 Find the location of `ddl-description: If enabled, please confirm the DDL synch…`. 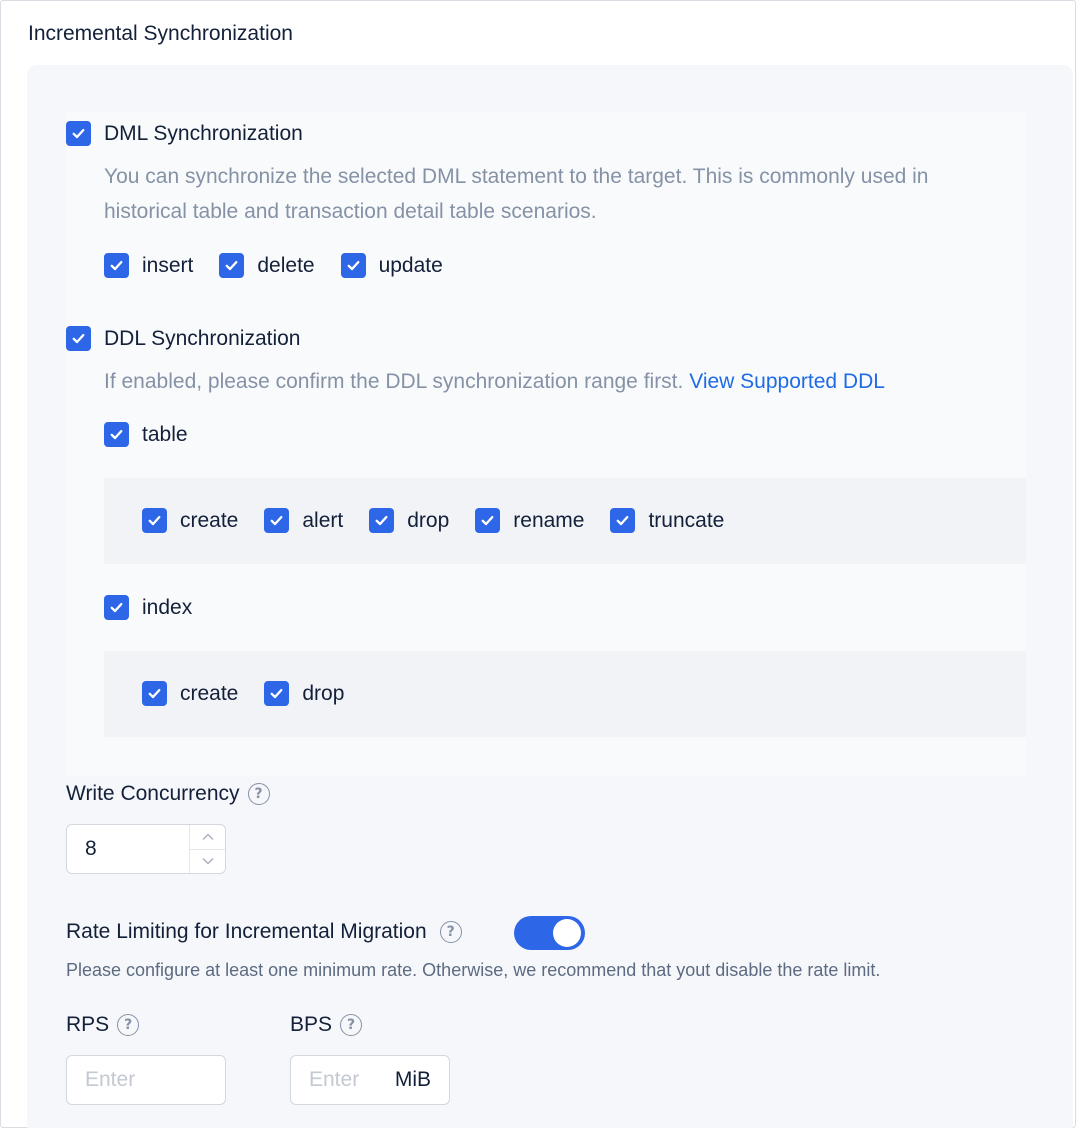

ddl-description: If enabled, please confirm the DDL synch… is located at coordinates (494, 381).